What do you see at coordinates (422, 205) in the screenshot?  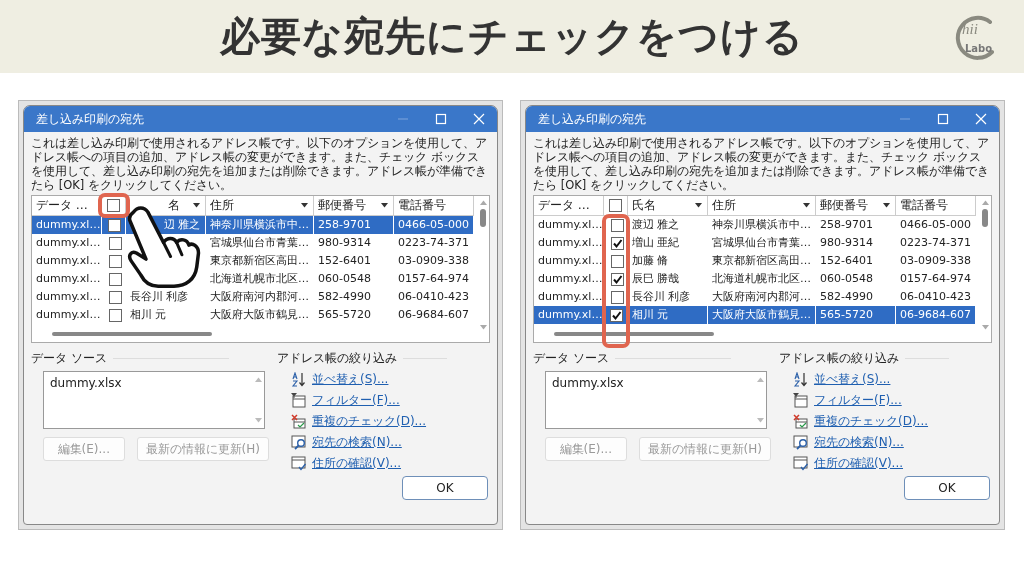 I see `column-label: 電話番号` at bounding box center [422, 205].